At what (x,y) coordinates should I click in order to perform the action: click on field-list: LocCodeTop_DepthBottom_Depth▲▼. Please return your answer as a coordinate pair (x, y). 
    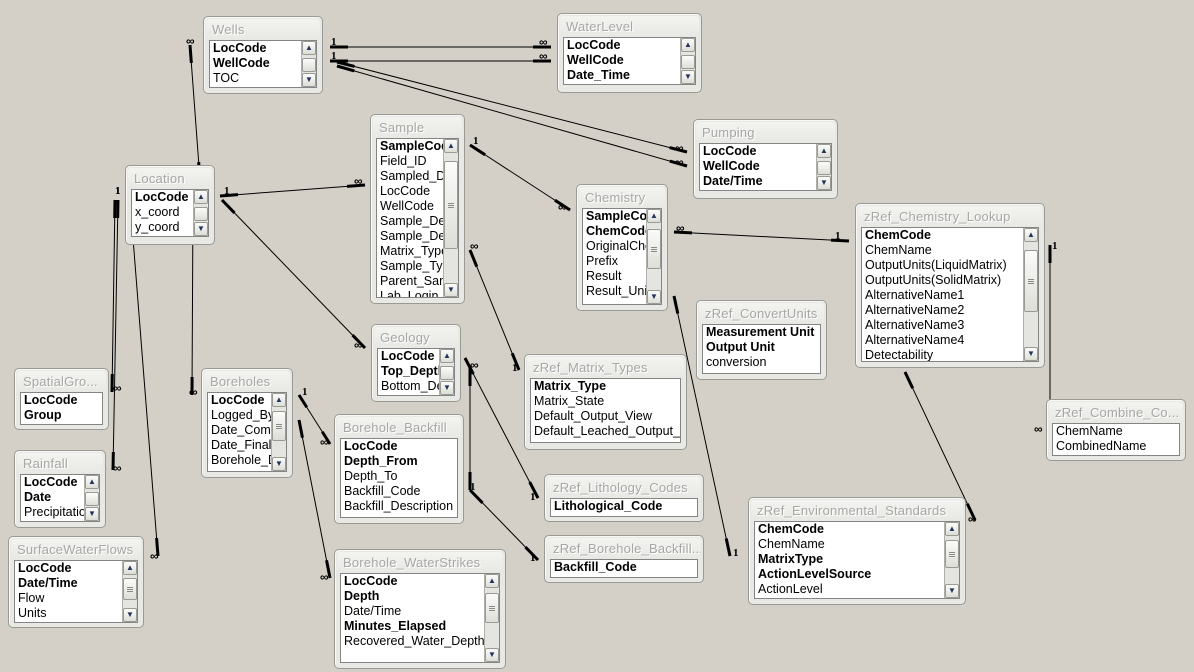
    Looking at the image, I should click on (416, 372).